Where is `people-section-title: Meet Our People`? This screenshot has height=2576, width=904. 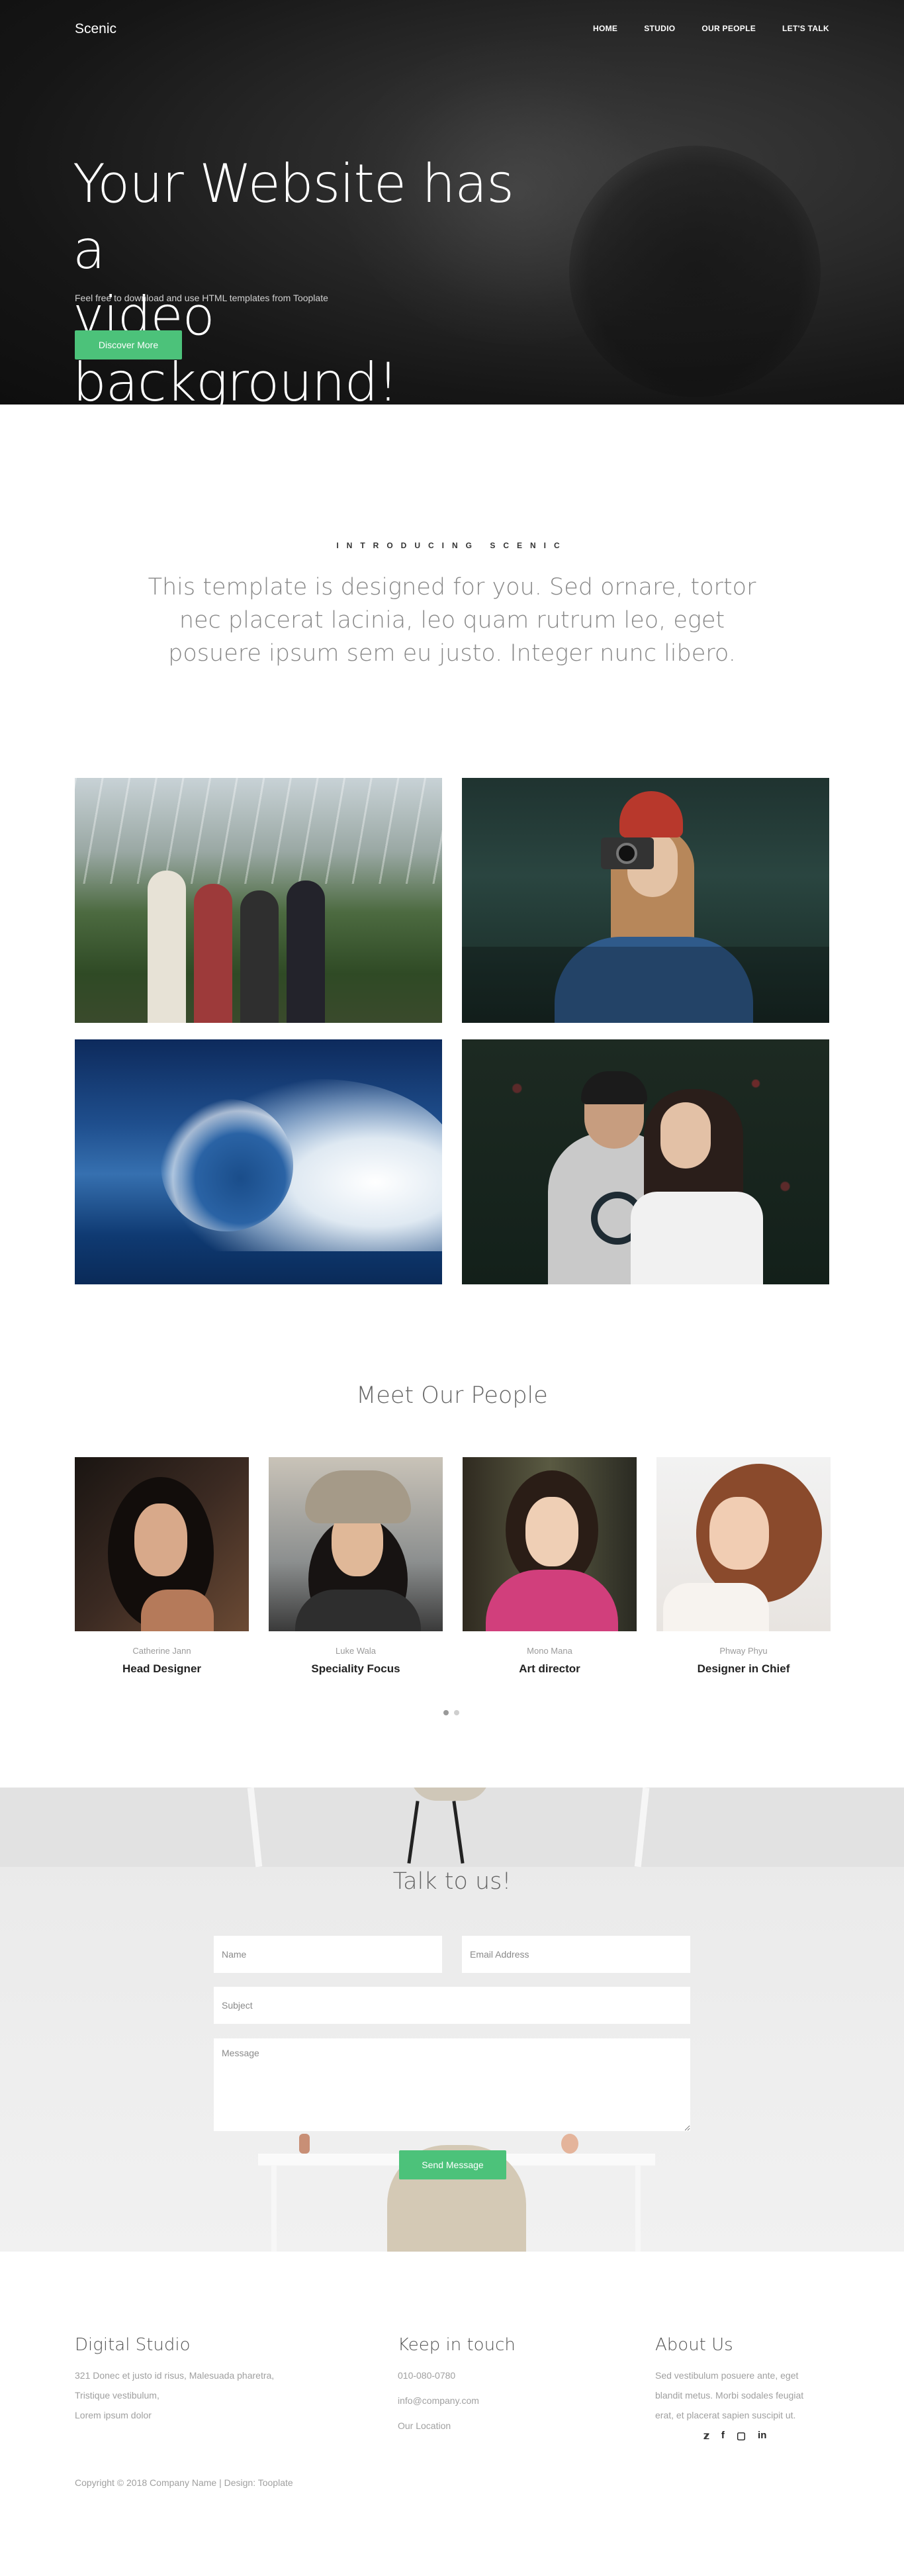
people-section-title: Meet Our People is located at coordinates (452, 1395).